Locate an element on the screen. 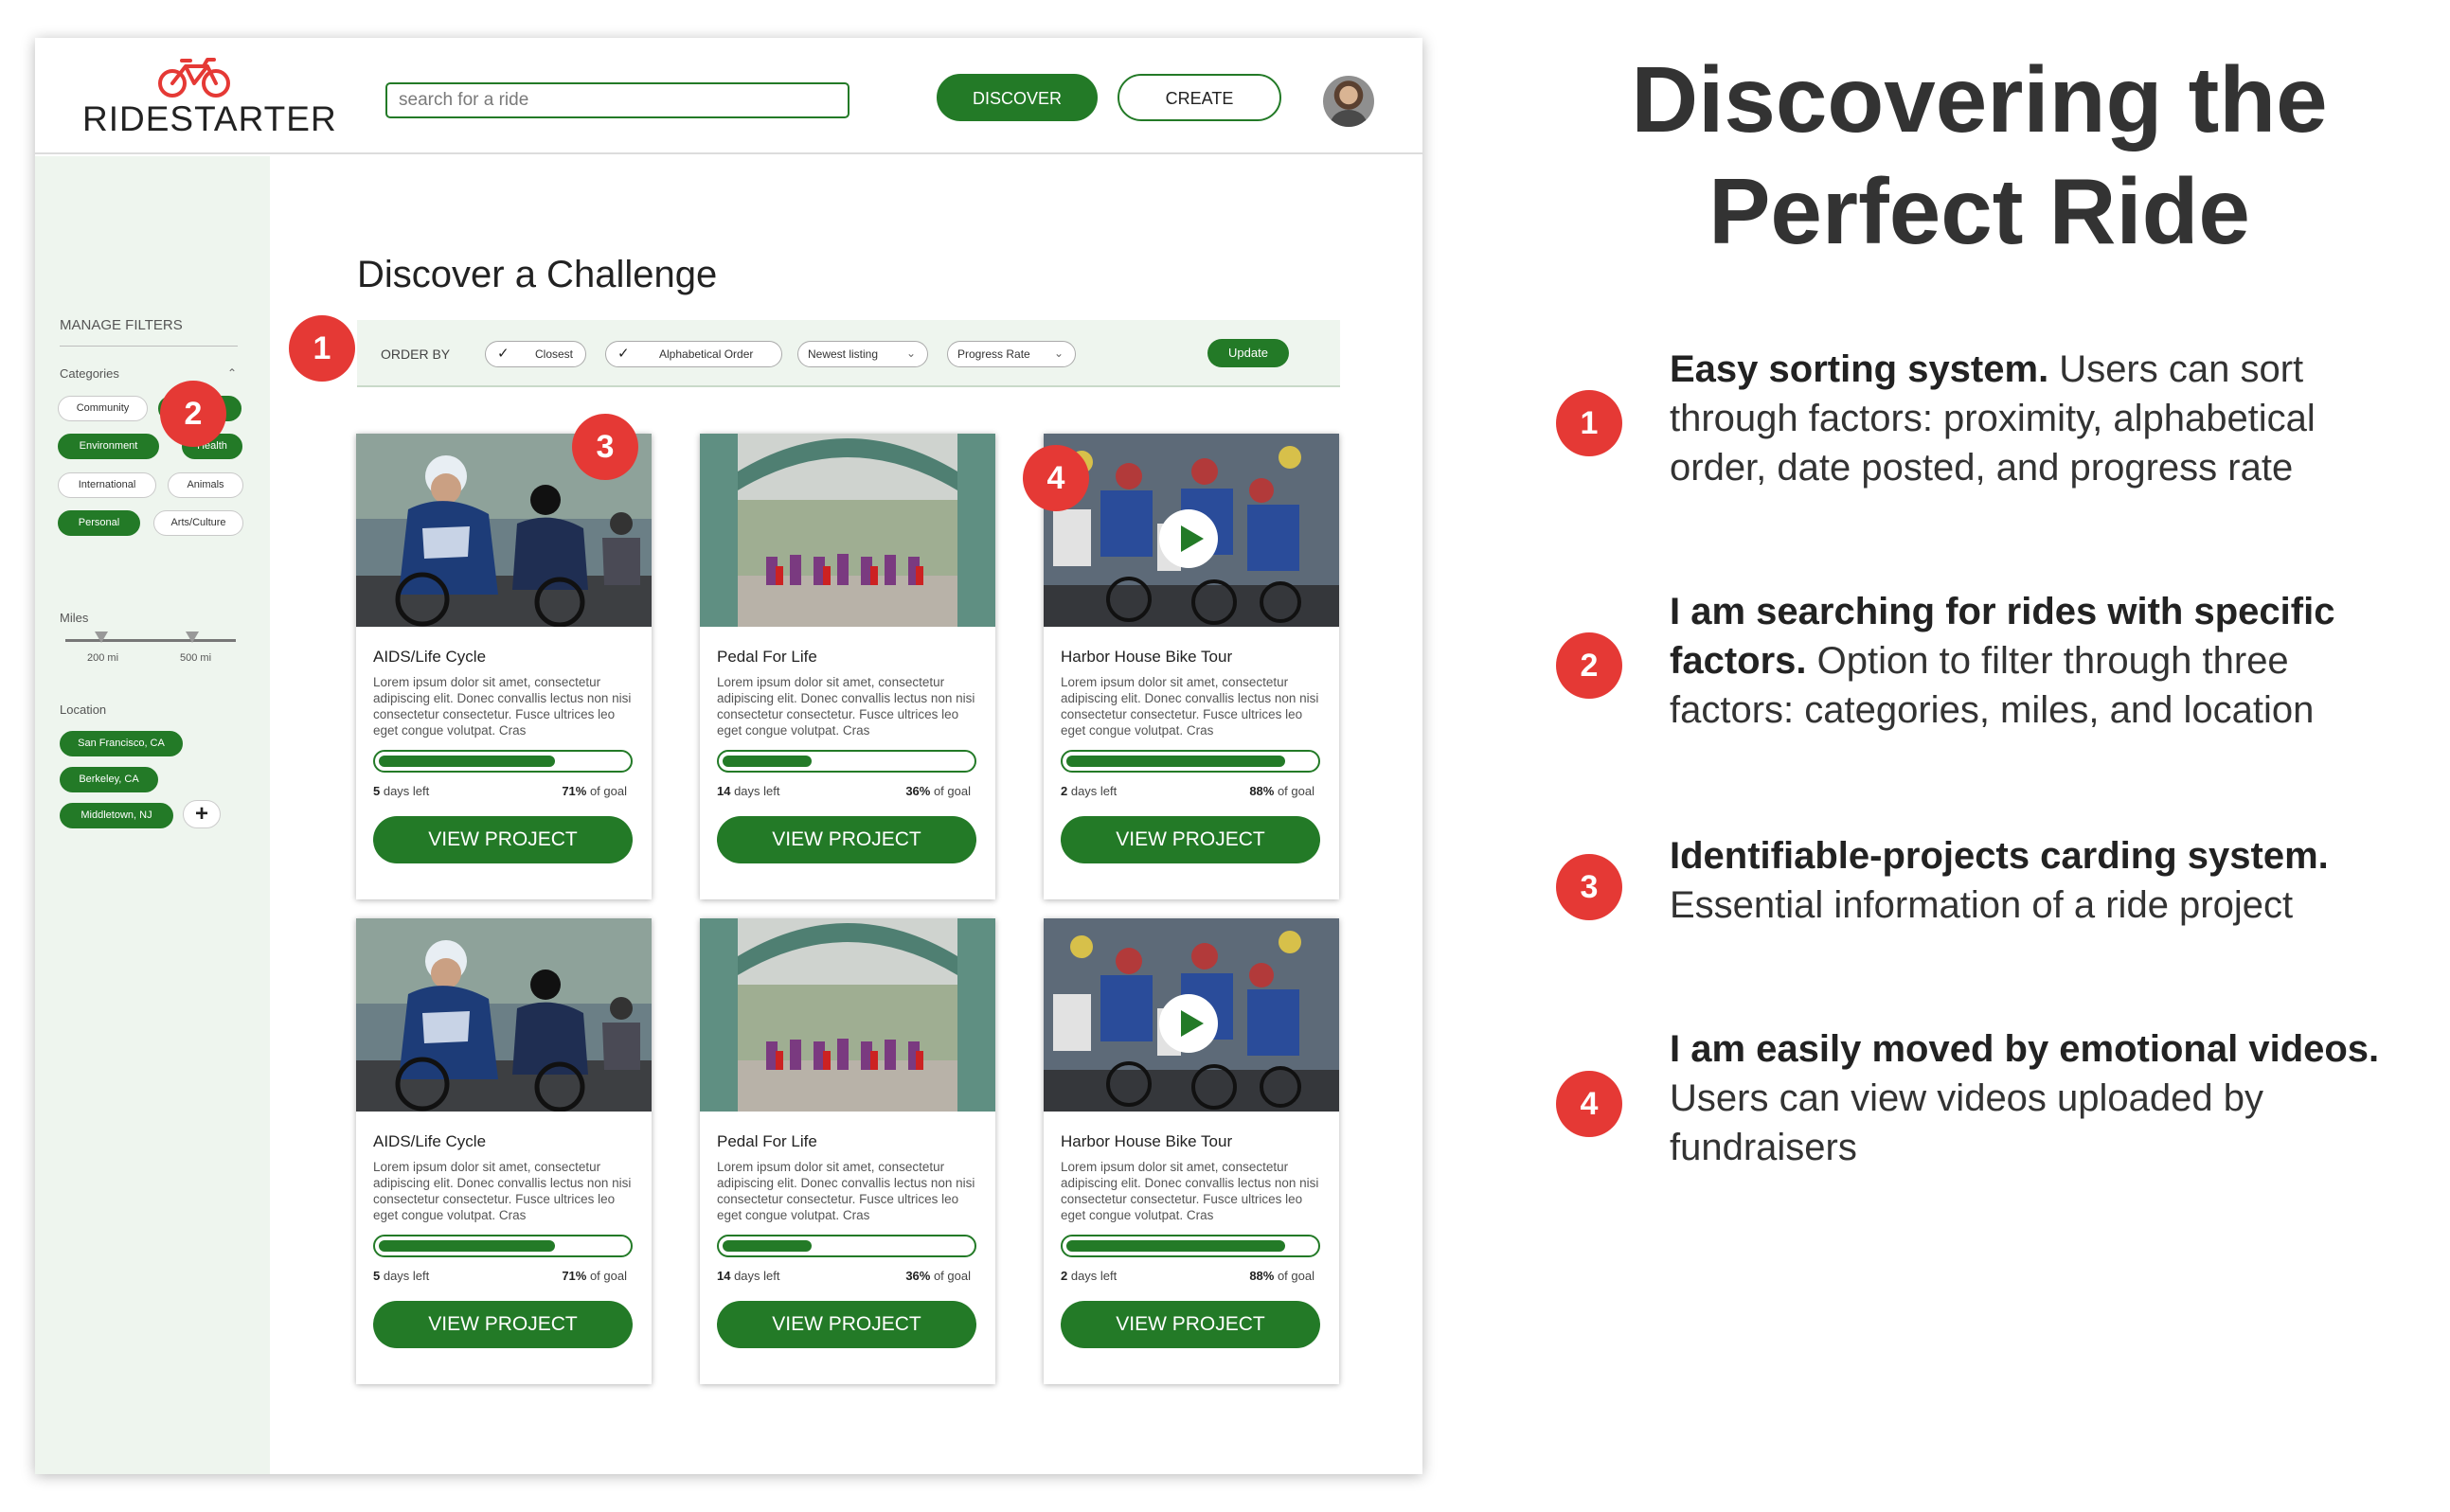  location-chip-berkeley: Berkeley, CA is located at coordinates (109, 779).